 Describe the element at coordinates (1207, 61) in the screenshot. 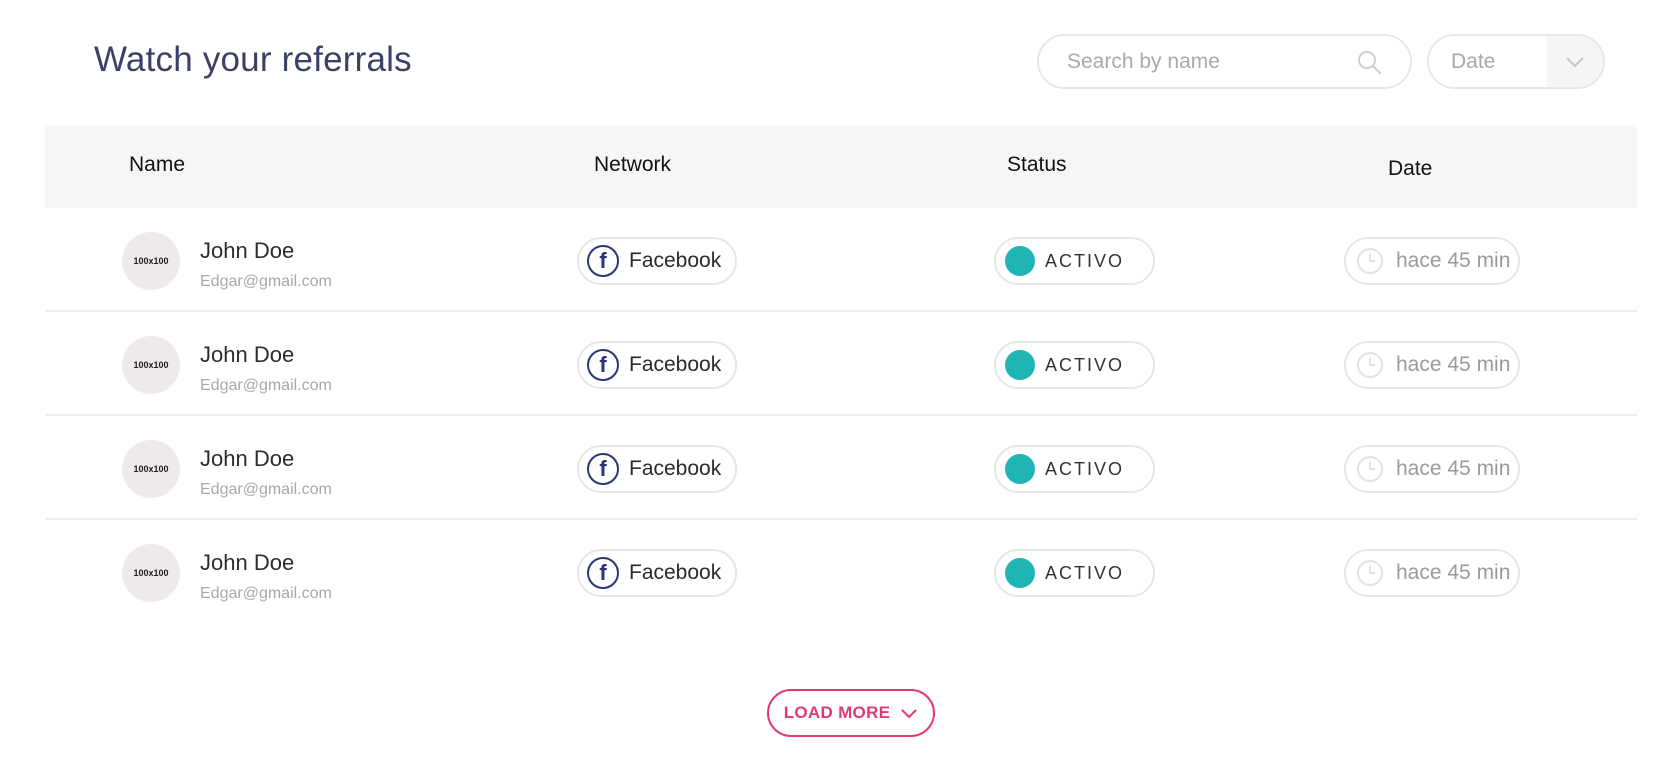

I see `search-input` at that location.